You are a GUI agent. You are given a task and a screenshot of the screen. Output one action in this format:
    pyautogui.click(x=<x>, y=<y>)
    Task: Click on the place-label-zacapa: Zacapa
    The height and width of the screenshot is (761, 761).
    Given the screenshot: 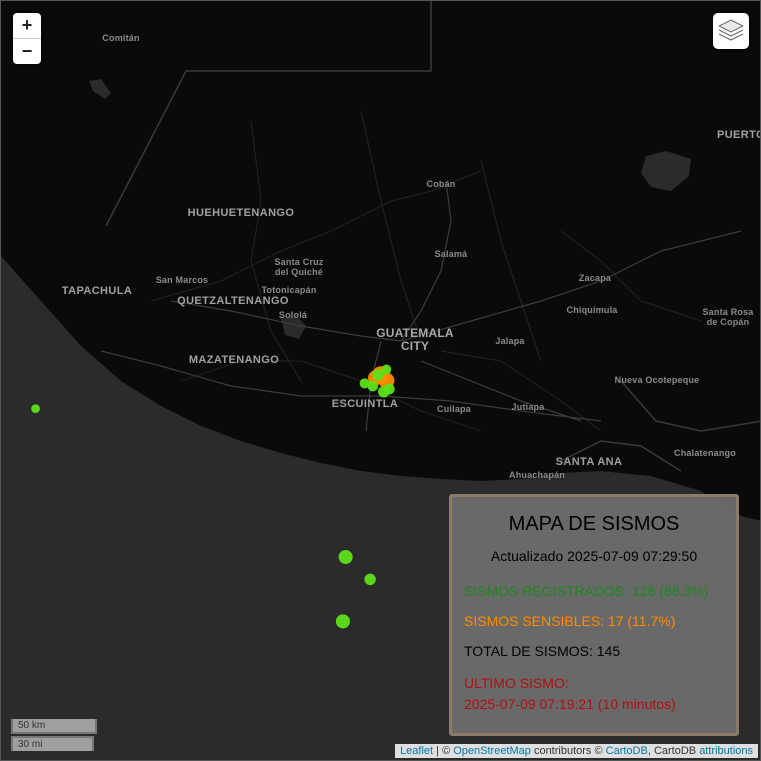 What is the action you would take?
    pyautogui.click(x=595, y=278)
    